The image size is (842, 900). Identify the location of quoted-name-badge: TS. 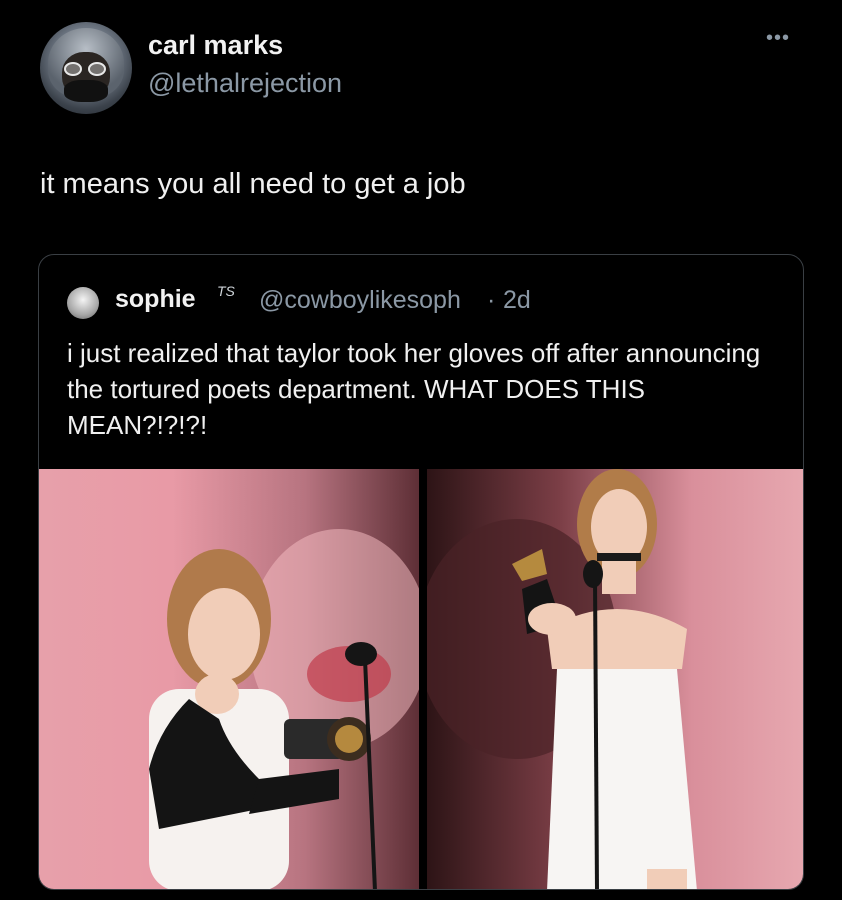
(226, 291).